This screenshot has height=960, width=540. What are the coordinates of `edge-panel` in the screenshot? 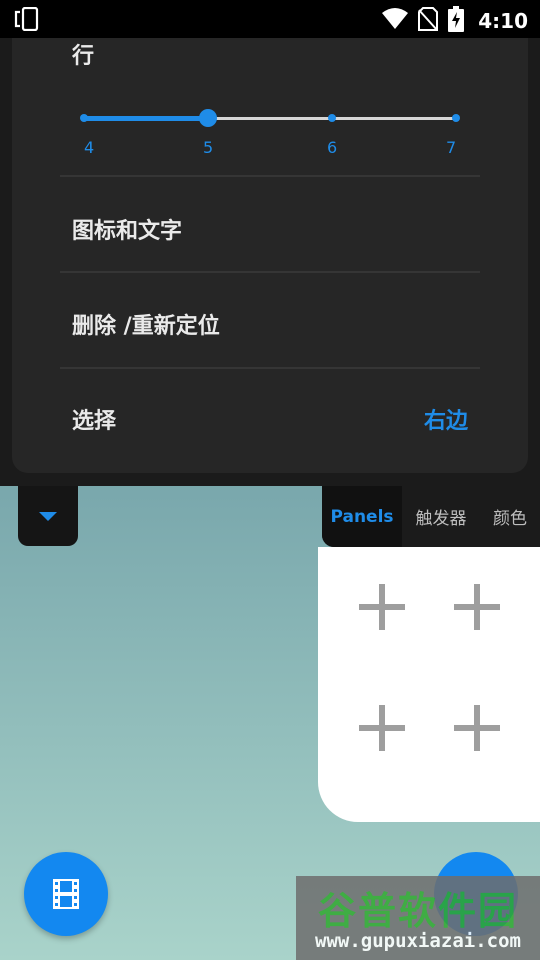 It's located at (429, 684).